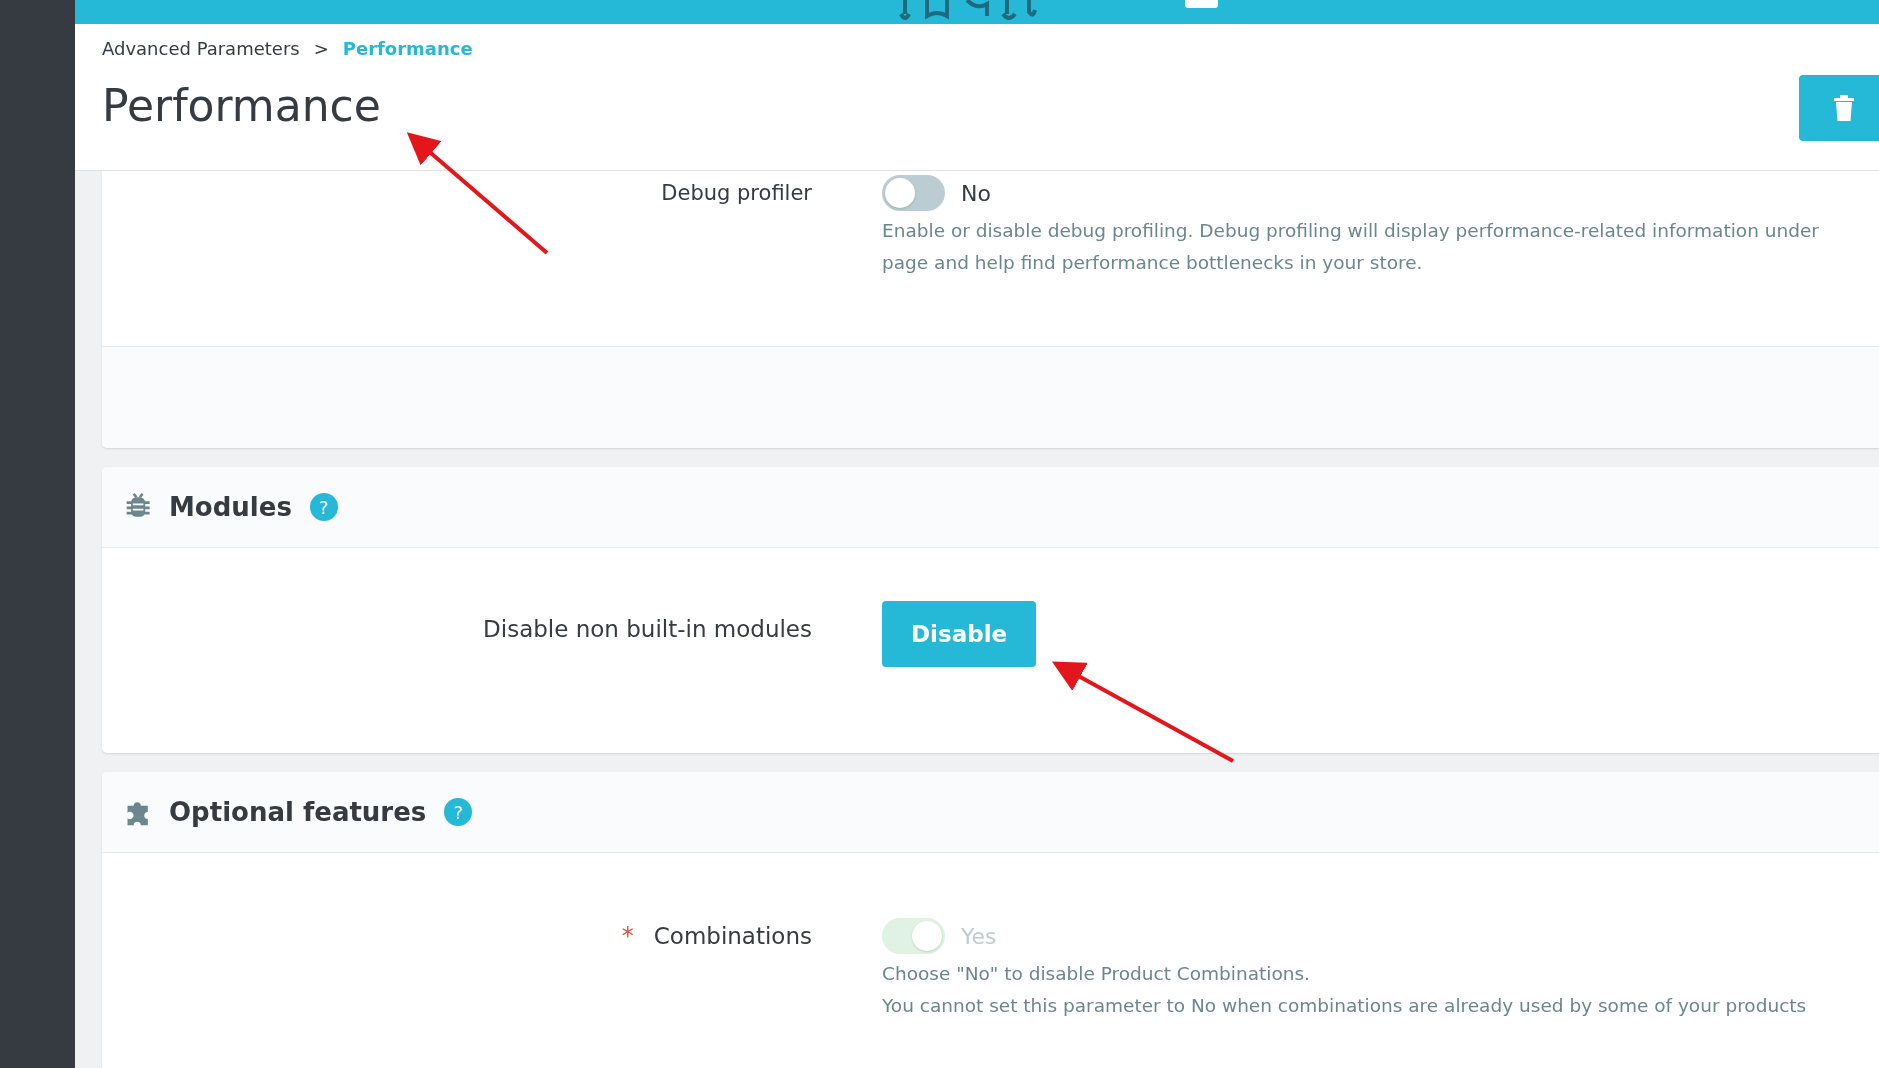 The height and width of the screenshot is (1068, 1879). I want to click on section-title: Modules, so click(230, 507).